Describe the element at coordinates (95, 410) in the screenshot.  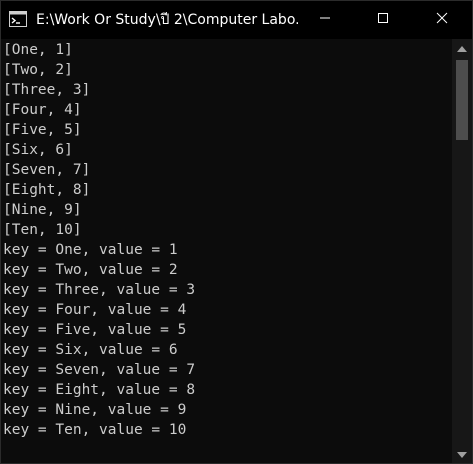
I see `console-line: key = Nine, value = 9` at that location.